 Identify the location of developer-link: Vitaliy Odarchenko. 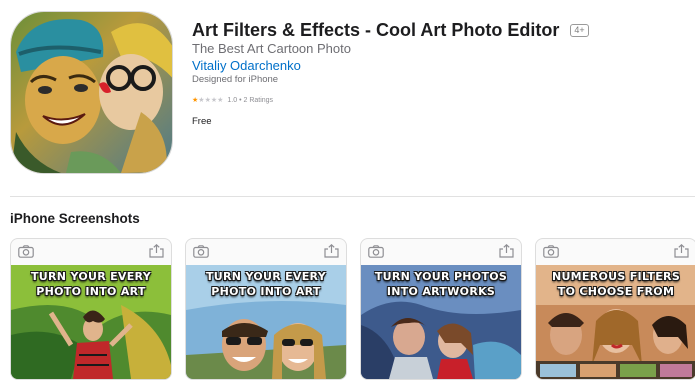
(246, 65).